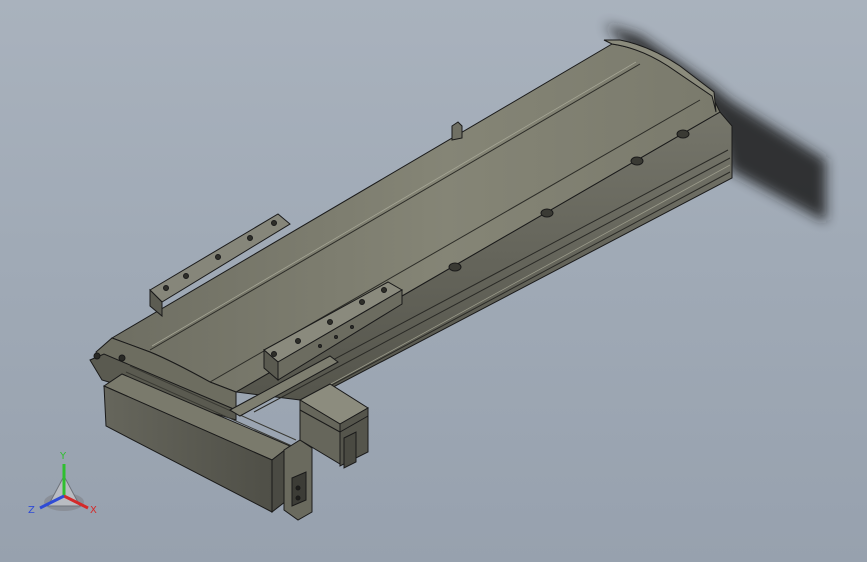 The height and width of the screenshot is (562, 867). I want to click on x-axis-label: X, so click(93, 510).